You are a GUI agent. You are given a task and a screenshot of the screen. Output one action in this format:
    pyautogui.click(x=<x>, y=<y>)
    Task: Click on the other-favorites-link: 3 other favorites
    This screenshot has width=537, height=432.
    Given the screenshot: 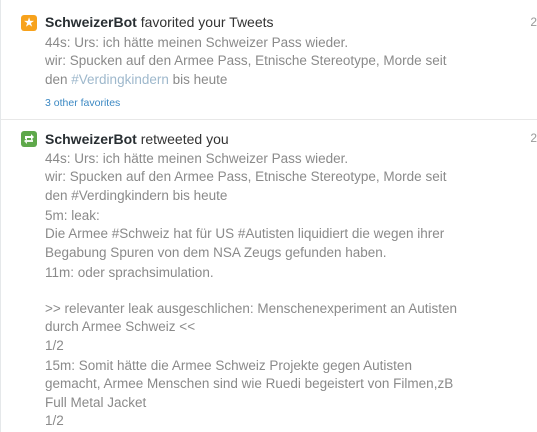 What is the action you would take?
    pyautogui.click(x=82, y=103)
    